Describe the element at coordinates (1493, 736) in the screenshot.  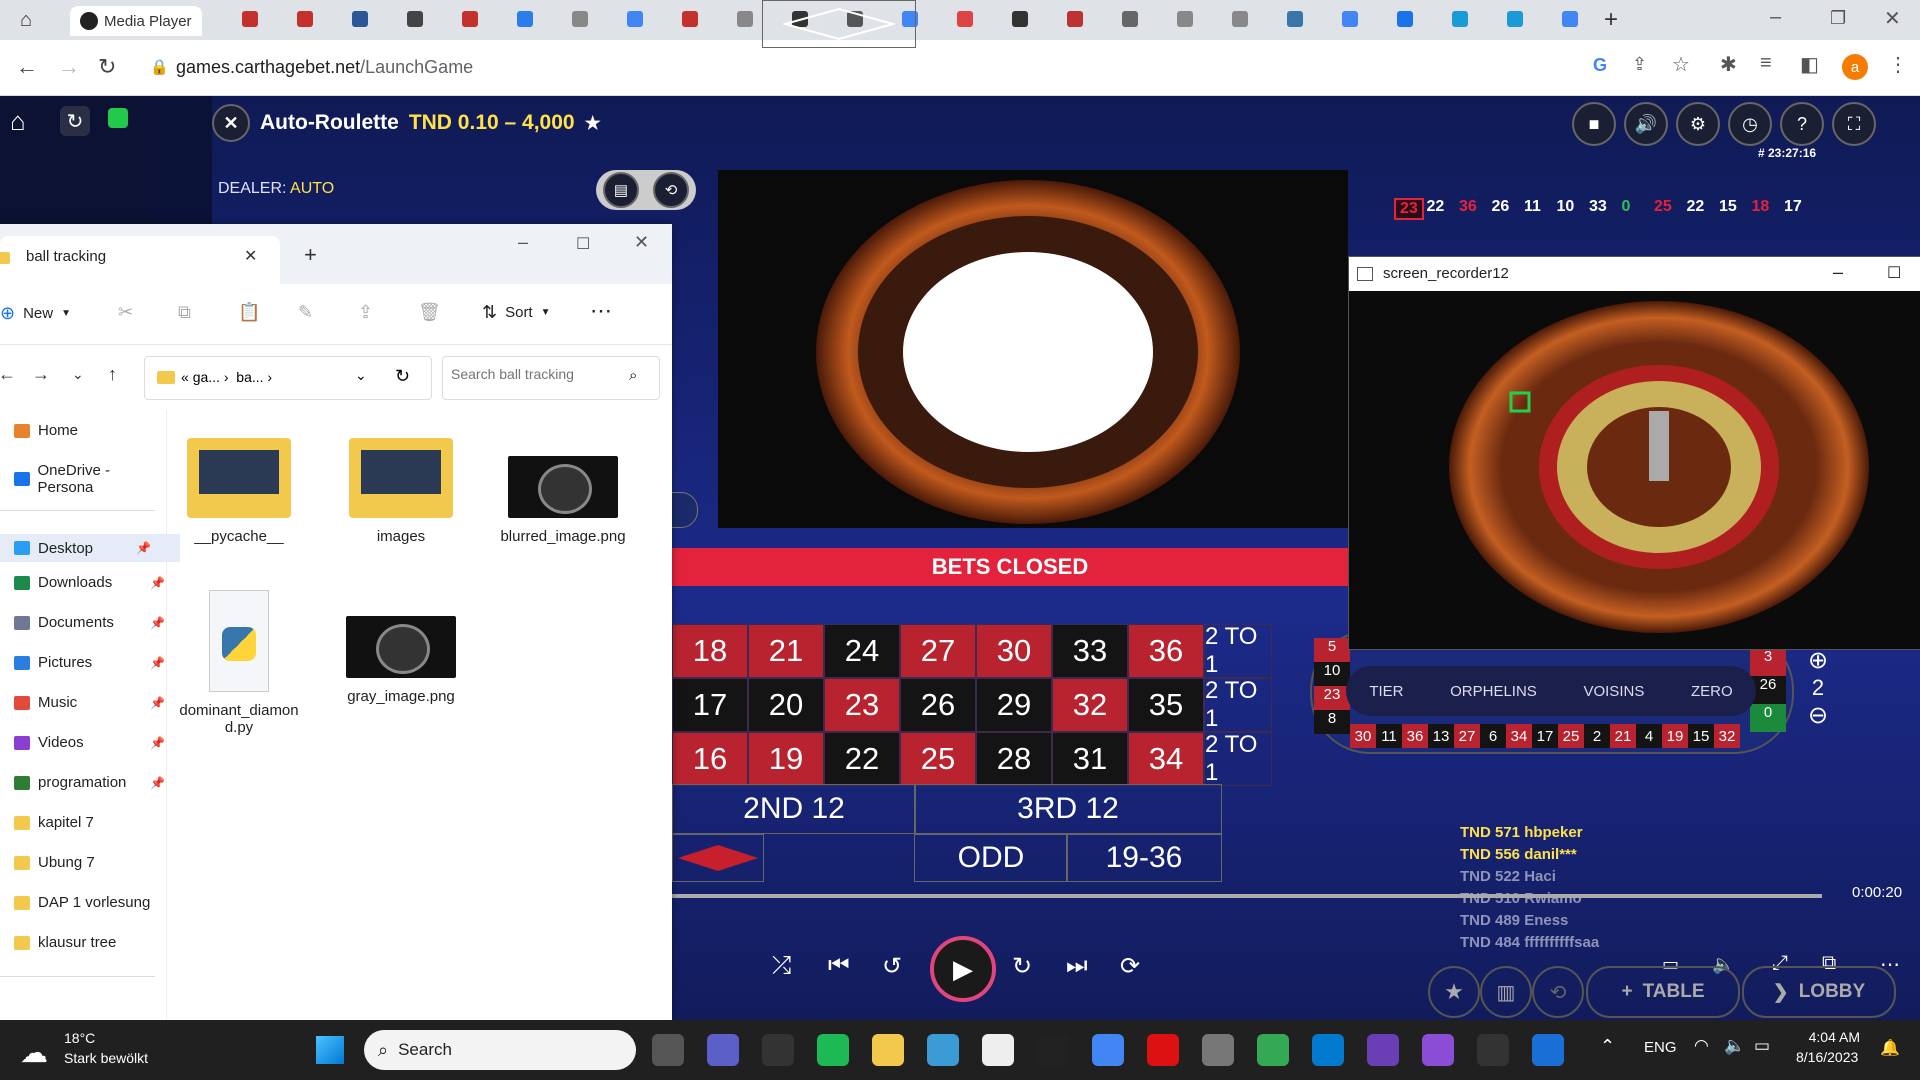
I see `racetrack-number: 6` at that location.